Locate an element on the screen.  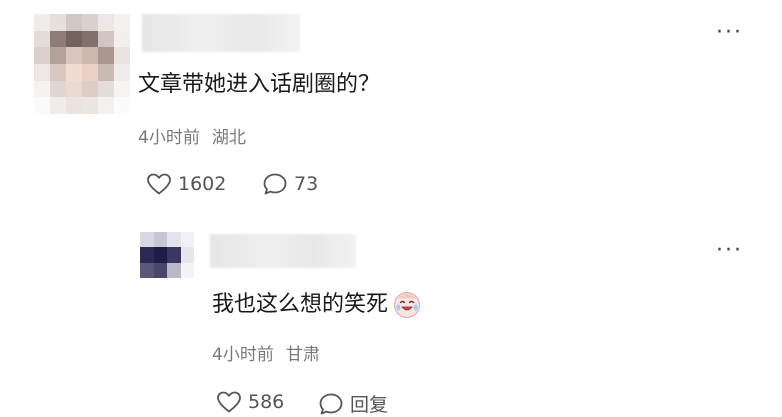
comment-location: 湖北 is located at coordinates (228, 138).